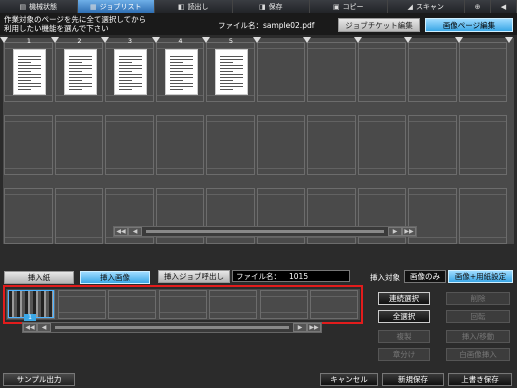  Describe the element at coordinates (121, 231) in the screenshot. I see `scroll-first-icon: ◀◀` at that location.